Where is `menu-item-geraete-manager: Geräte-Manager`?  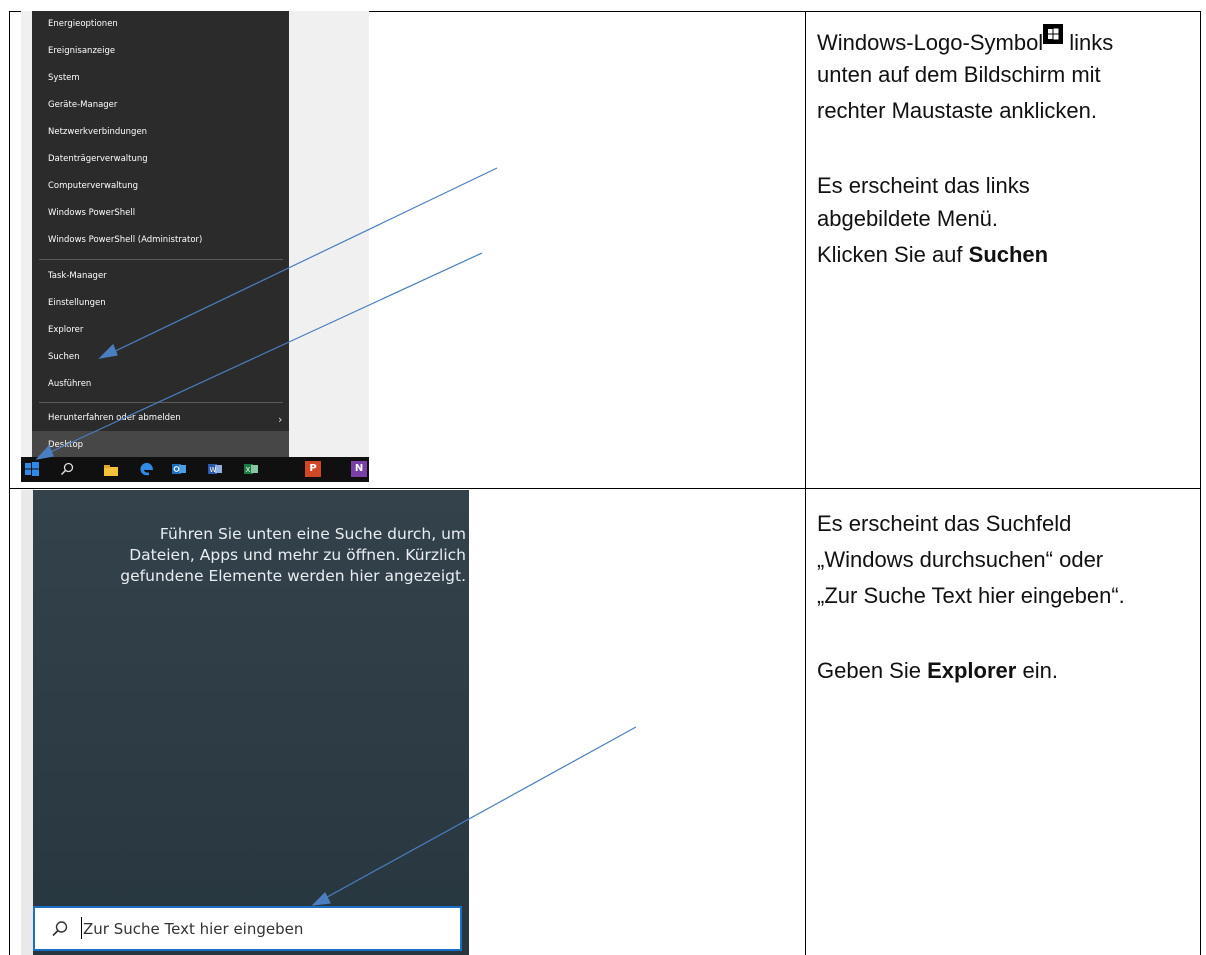
menu-item-geraete-manager: Geräte-Manager is located at coordinates (82, 105).